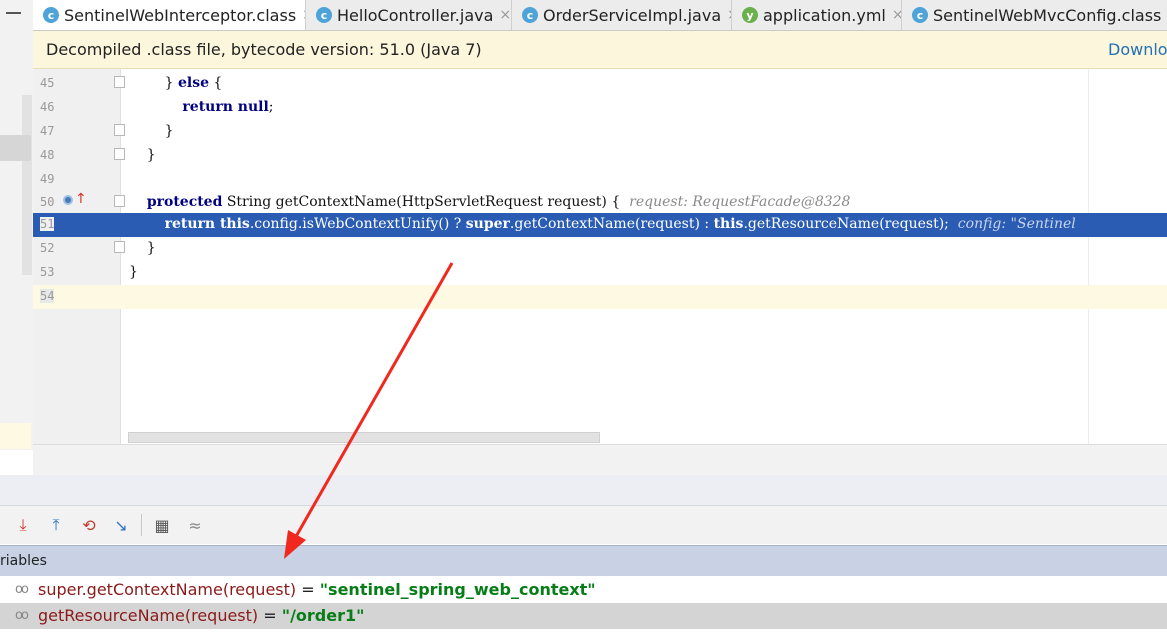 This screenshot has width=1167, height=632. I want to click on code-line: 46 return null;, so click(600, 108).